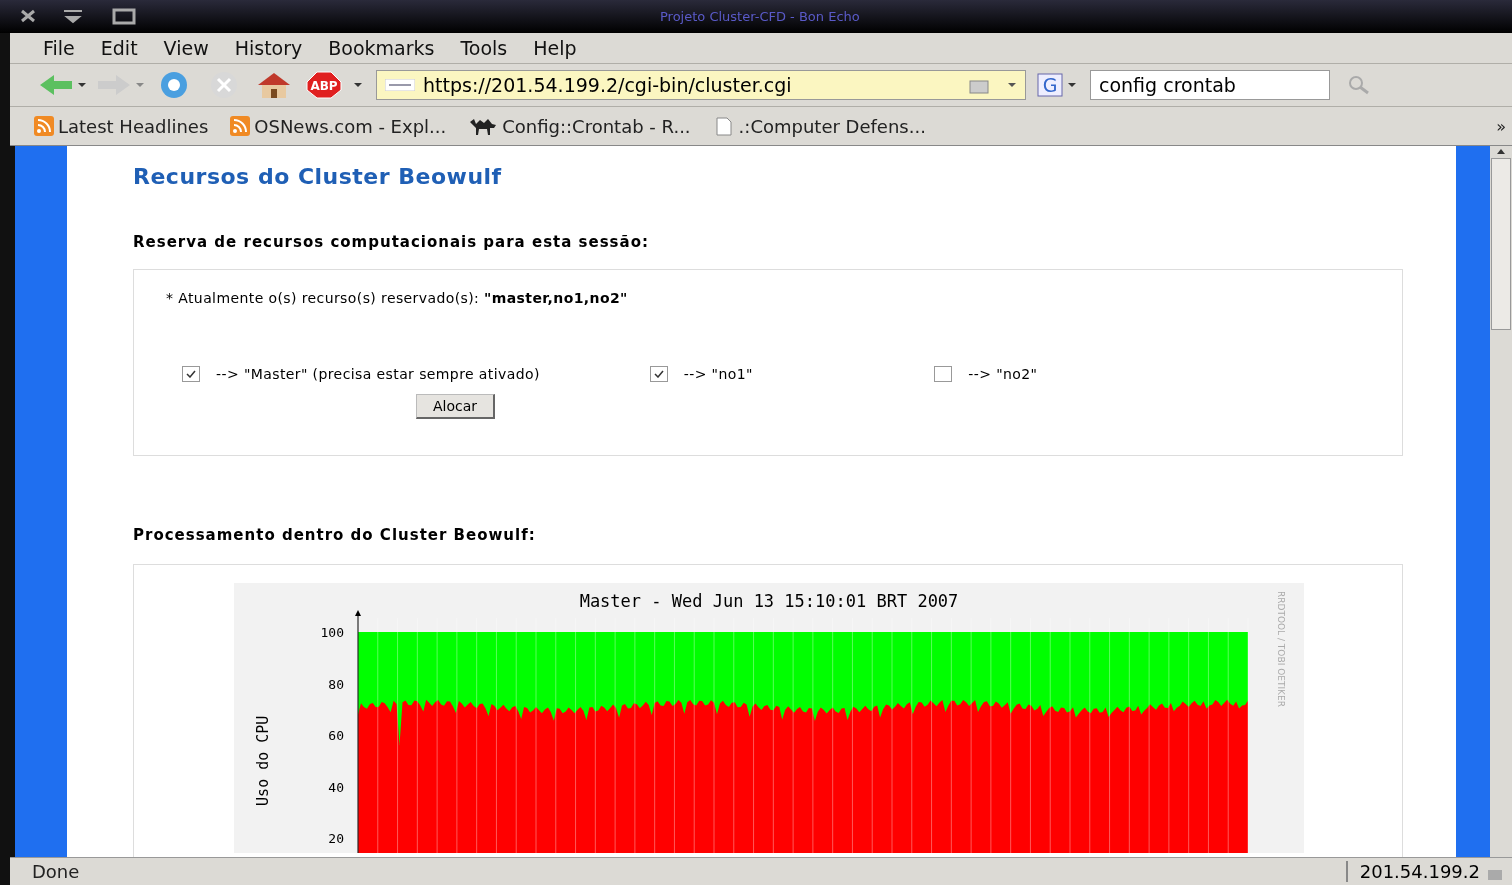  What do you see at coordinates (336, 684) in the screenshot?
I see `tick-label: 80` at bounding box center [336, 684].